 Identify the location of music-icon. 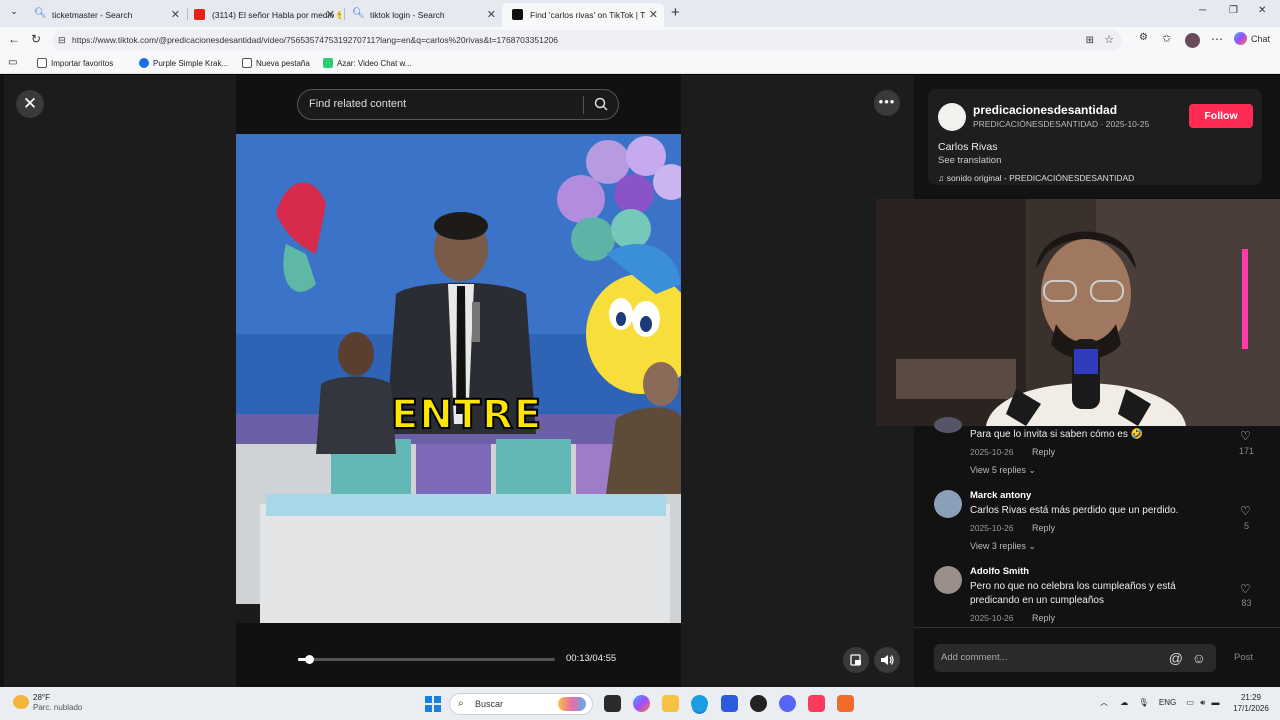
(816, 703).